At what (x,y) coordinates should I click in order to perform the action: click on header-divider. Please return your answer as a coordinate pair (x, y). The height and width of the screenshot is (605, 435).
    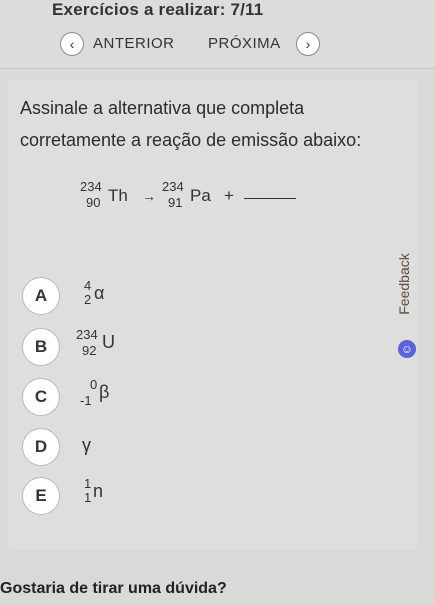
    Looking at the image, I should click on (217, 68).